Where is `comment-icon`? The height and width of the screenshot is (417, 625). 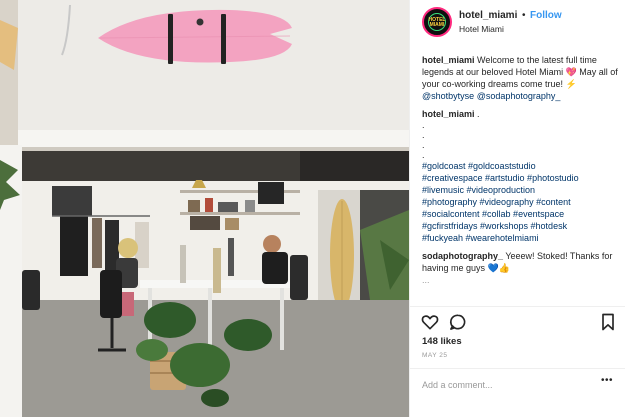 comment-icon is located at coordinates (458, 322).